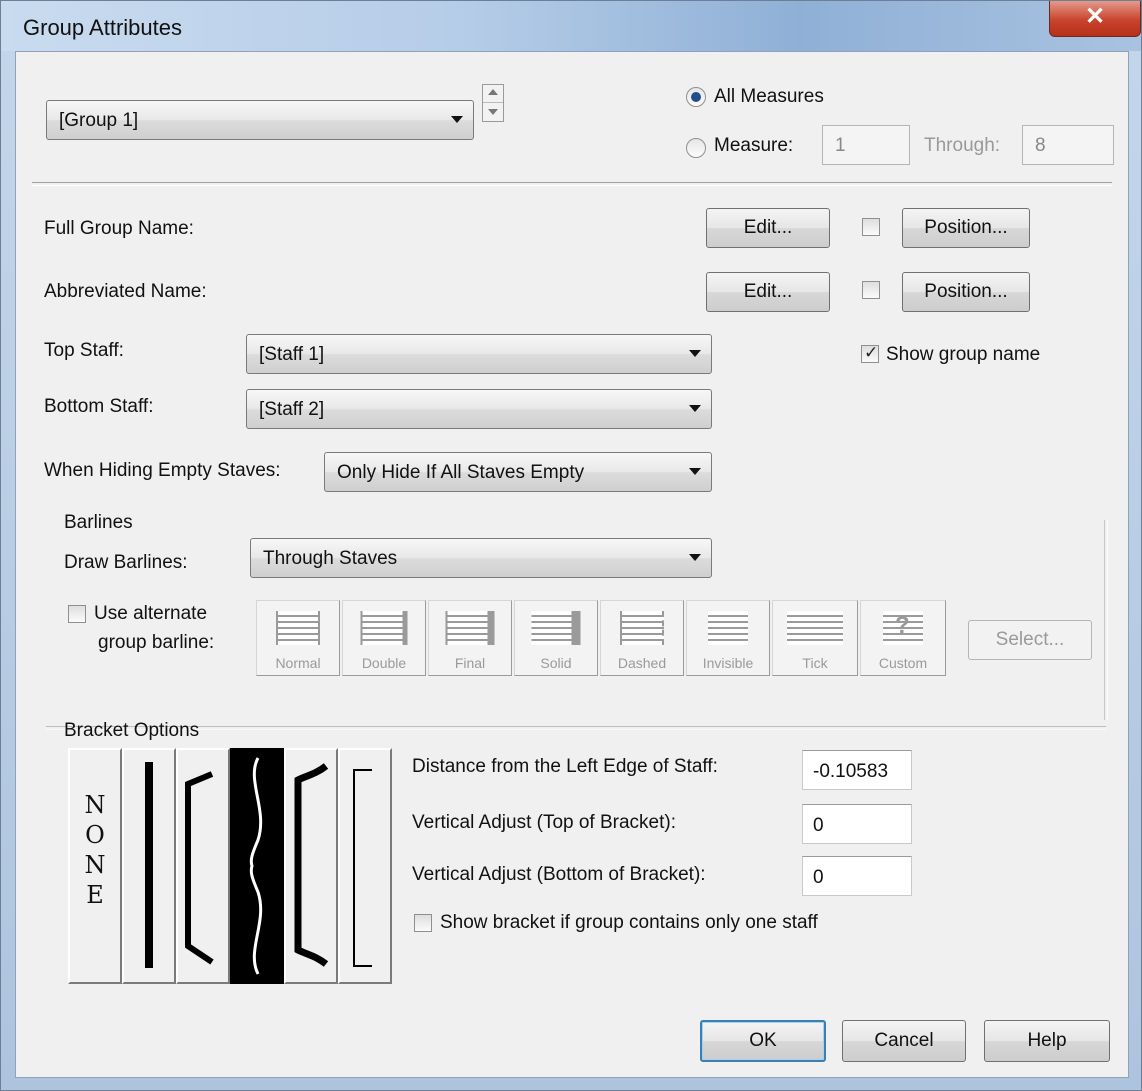 The image size is (1142, 1091). Describe the element at coordinates (1047, 1041) in the screenshot. I see `help-button: Help` at that location.